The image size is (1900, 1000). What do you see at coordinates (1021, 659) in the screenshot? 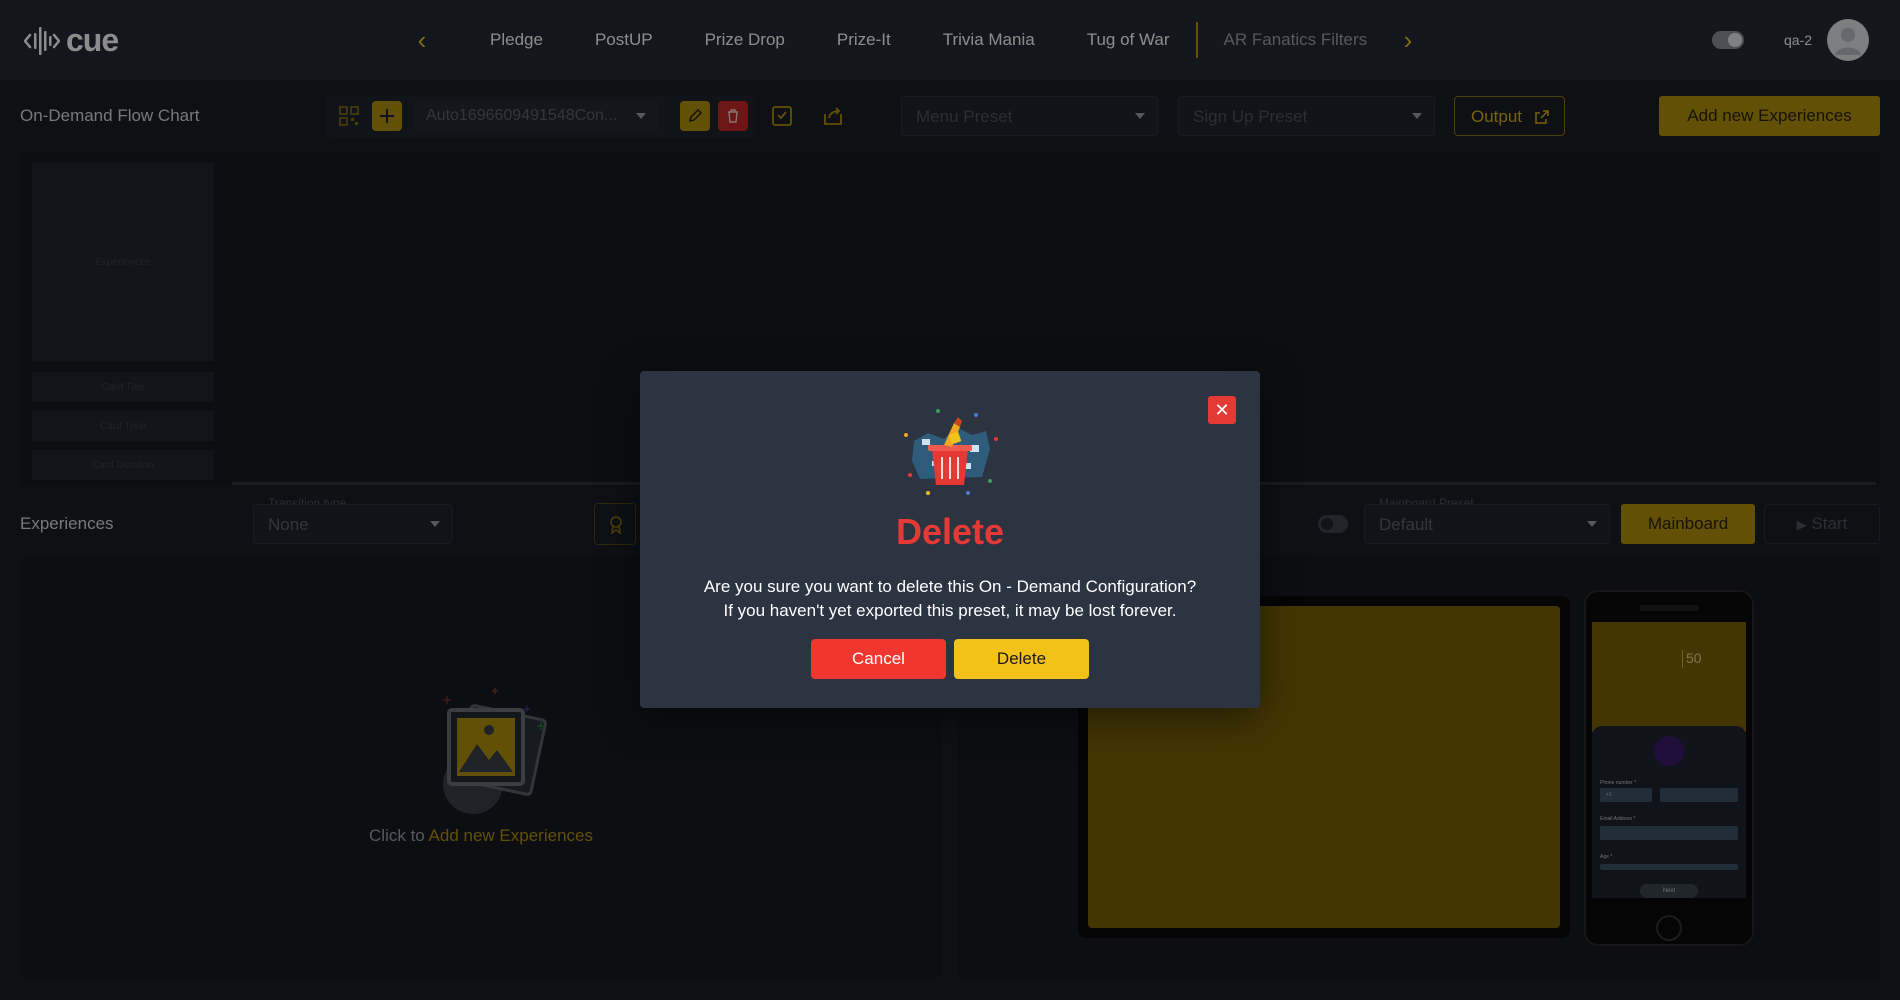
I see `confirm-delete-button: Delete` at bounding box center [1021, 659].